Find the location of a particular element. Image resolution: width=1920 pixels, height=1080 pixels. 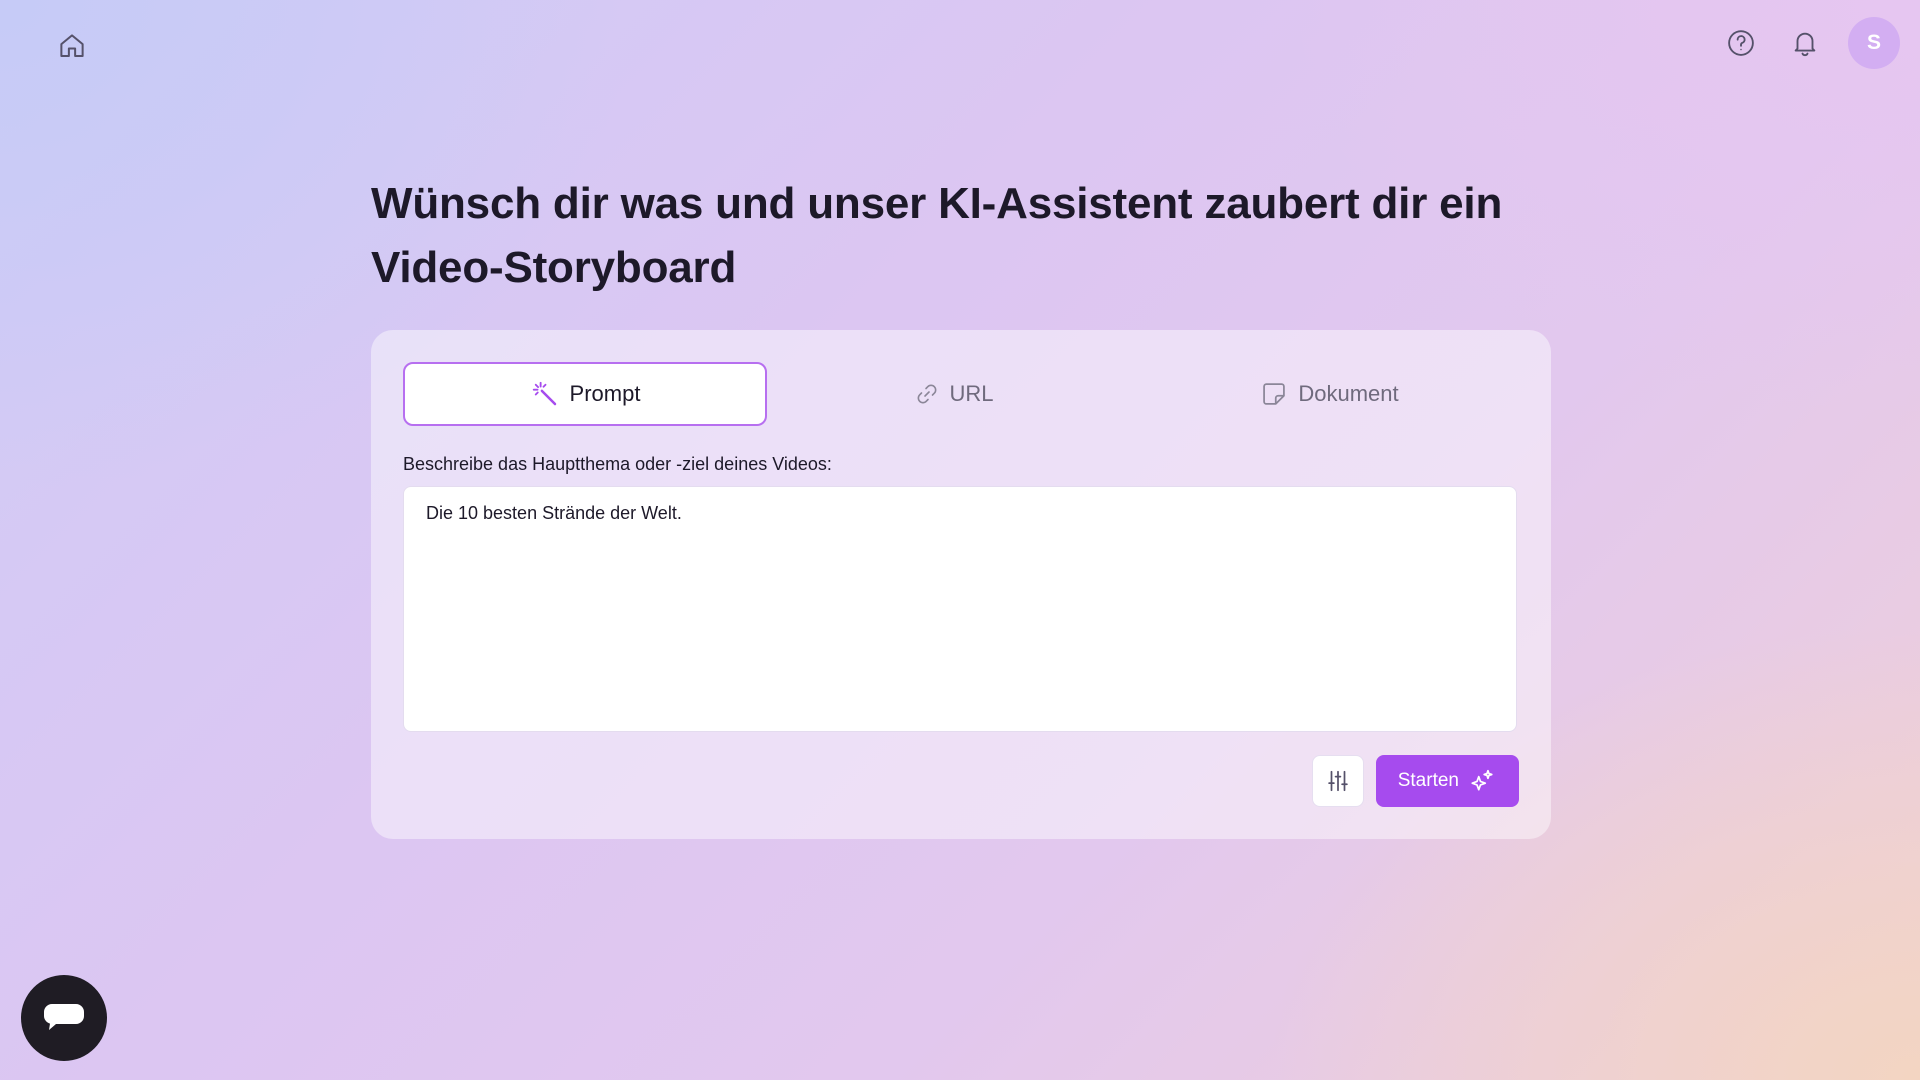

tab-url-label: URL is located at coordinates (971, 393).